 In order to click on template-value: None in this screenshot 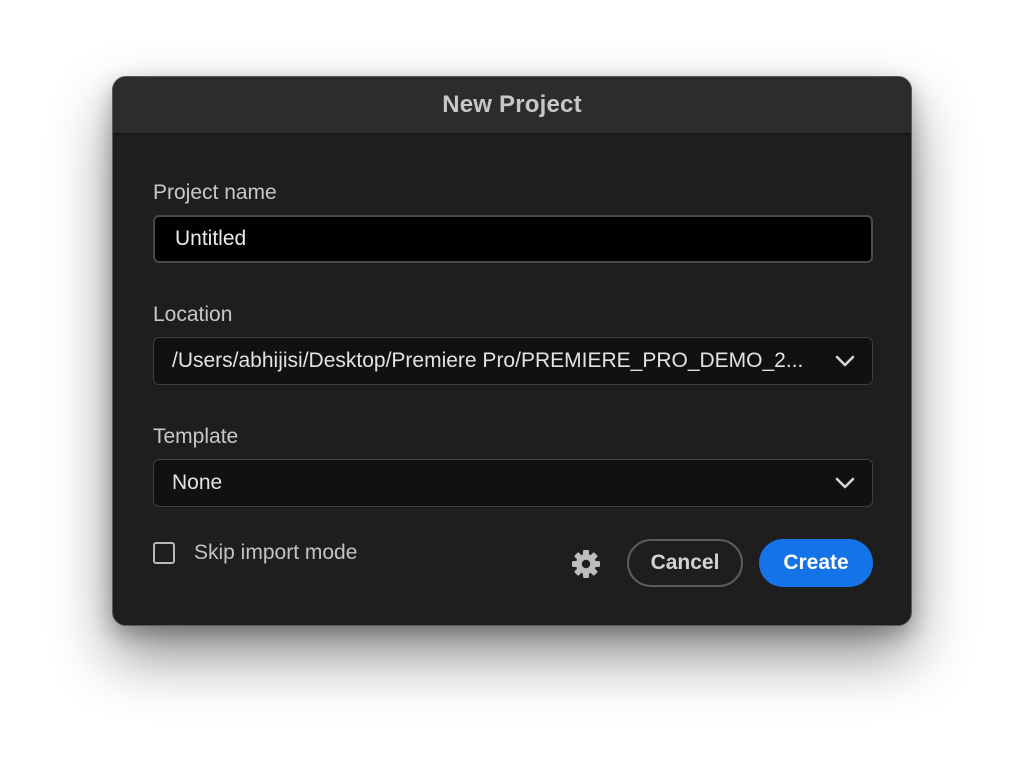, I will do `click(197, 482)`.